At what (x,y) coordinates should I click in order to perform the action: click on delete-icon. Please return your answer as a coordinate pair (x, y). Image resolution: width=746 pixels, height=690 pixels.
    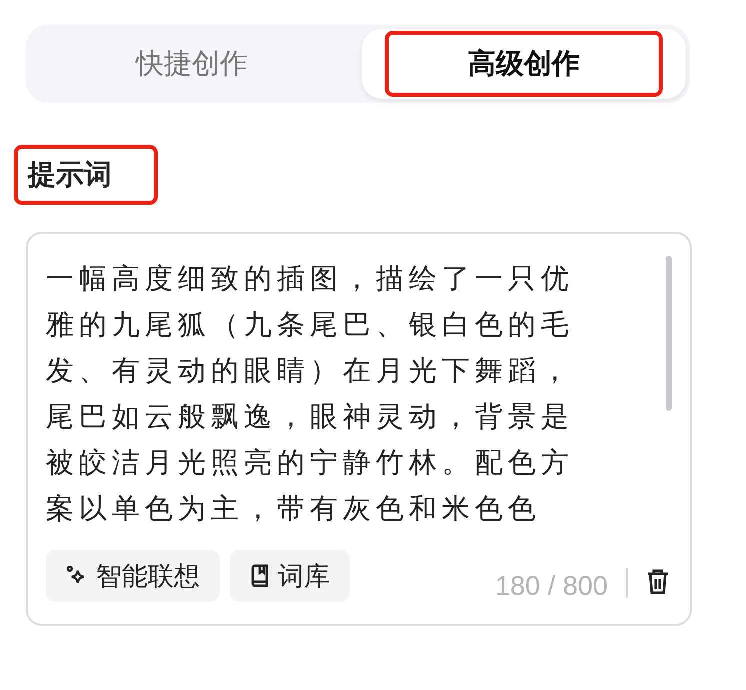
    Looking at the image, I should click on (658, 582).